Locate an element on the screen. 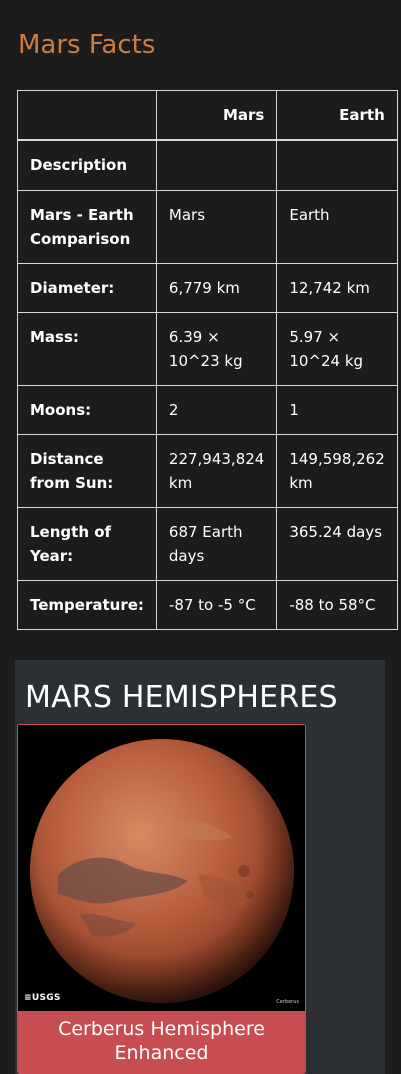  mars-value: 2 is located at coordinates (216, 410).